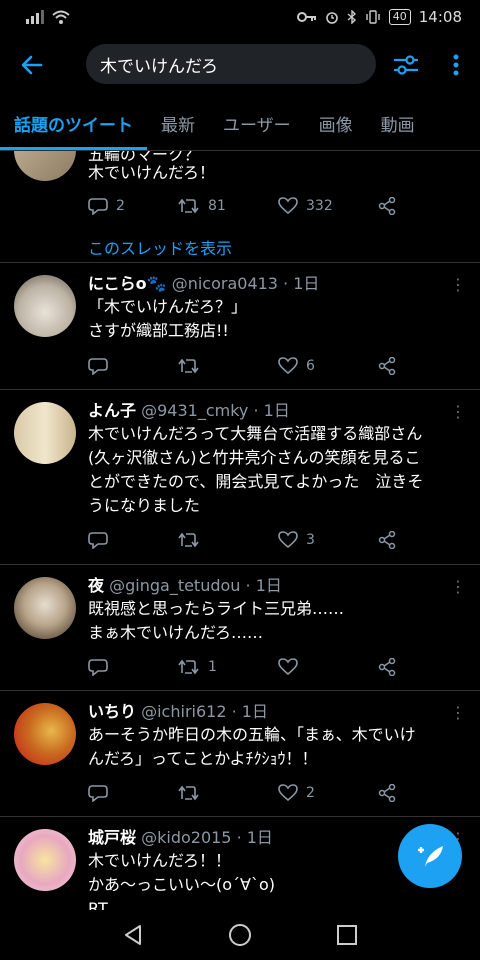  I want to click on tab-photos: 画像, so click(336, 123).